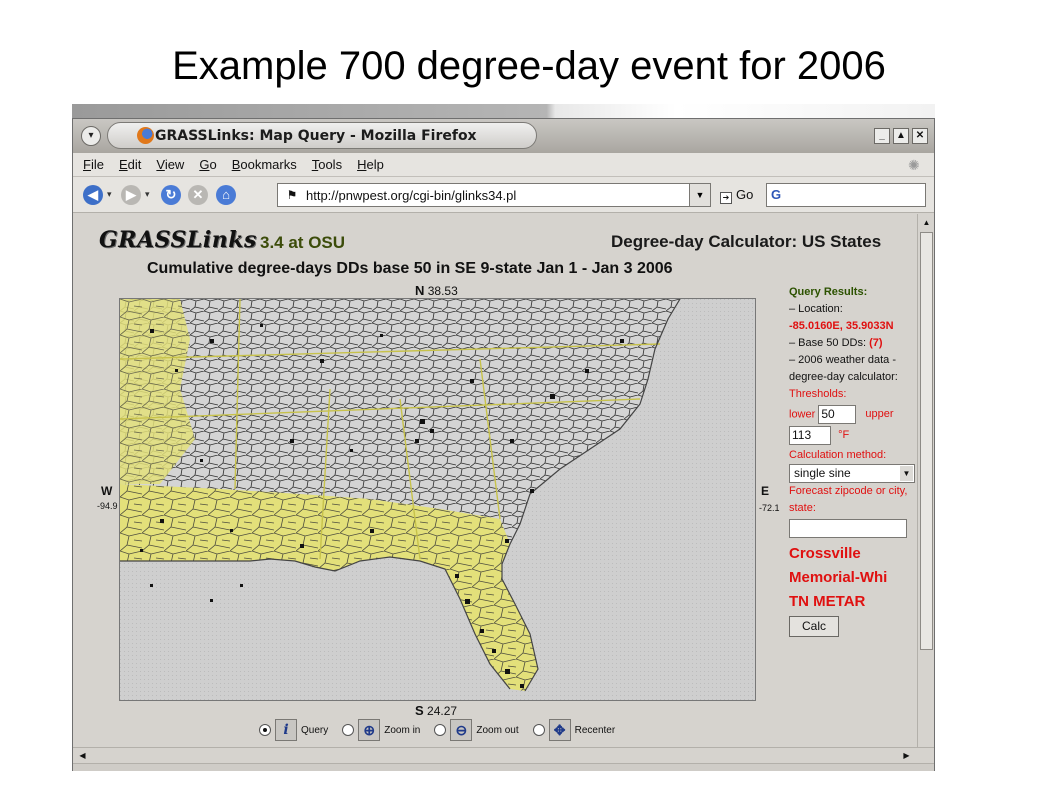  I want to click on zoom-out-label: Zoom out, so click(497, 730).